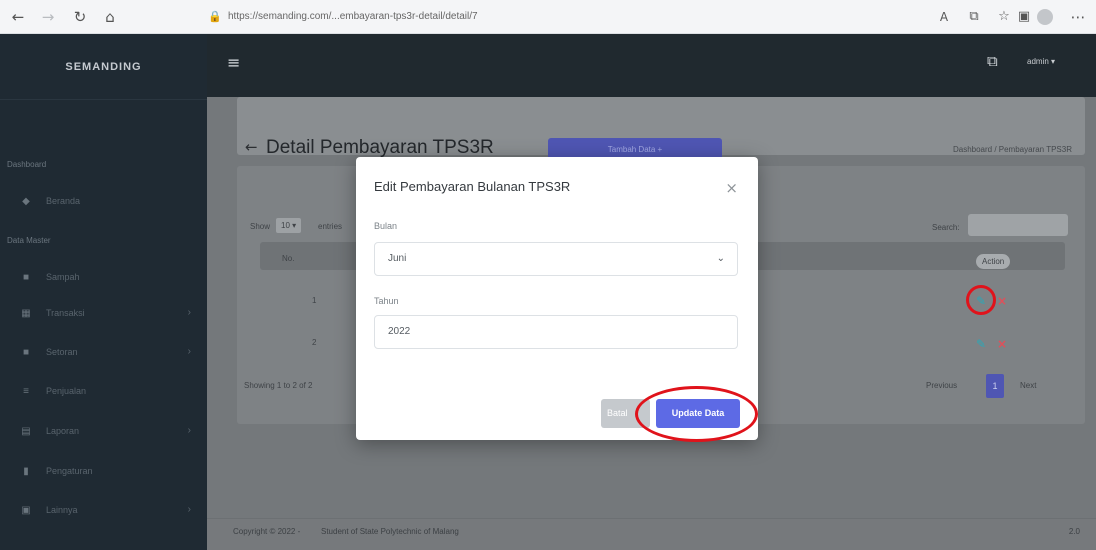 The width and height of the screenshot is (1096, 550). Describe the element at coordinates (330, 226) in the screenshot. I see `entries-label: entries` at that location.